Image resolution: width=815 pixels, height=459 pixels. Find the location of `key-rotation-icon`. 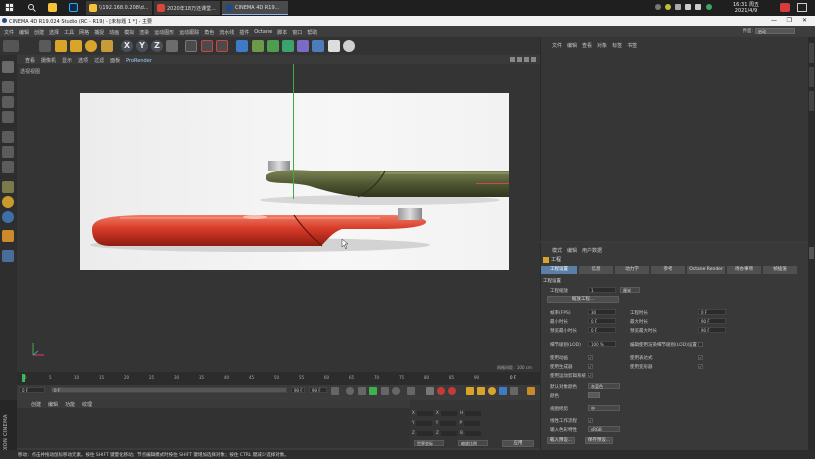

key-rotation-icon is located at coordinates (492, 391).